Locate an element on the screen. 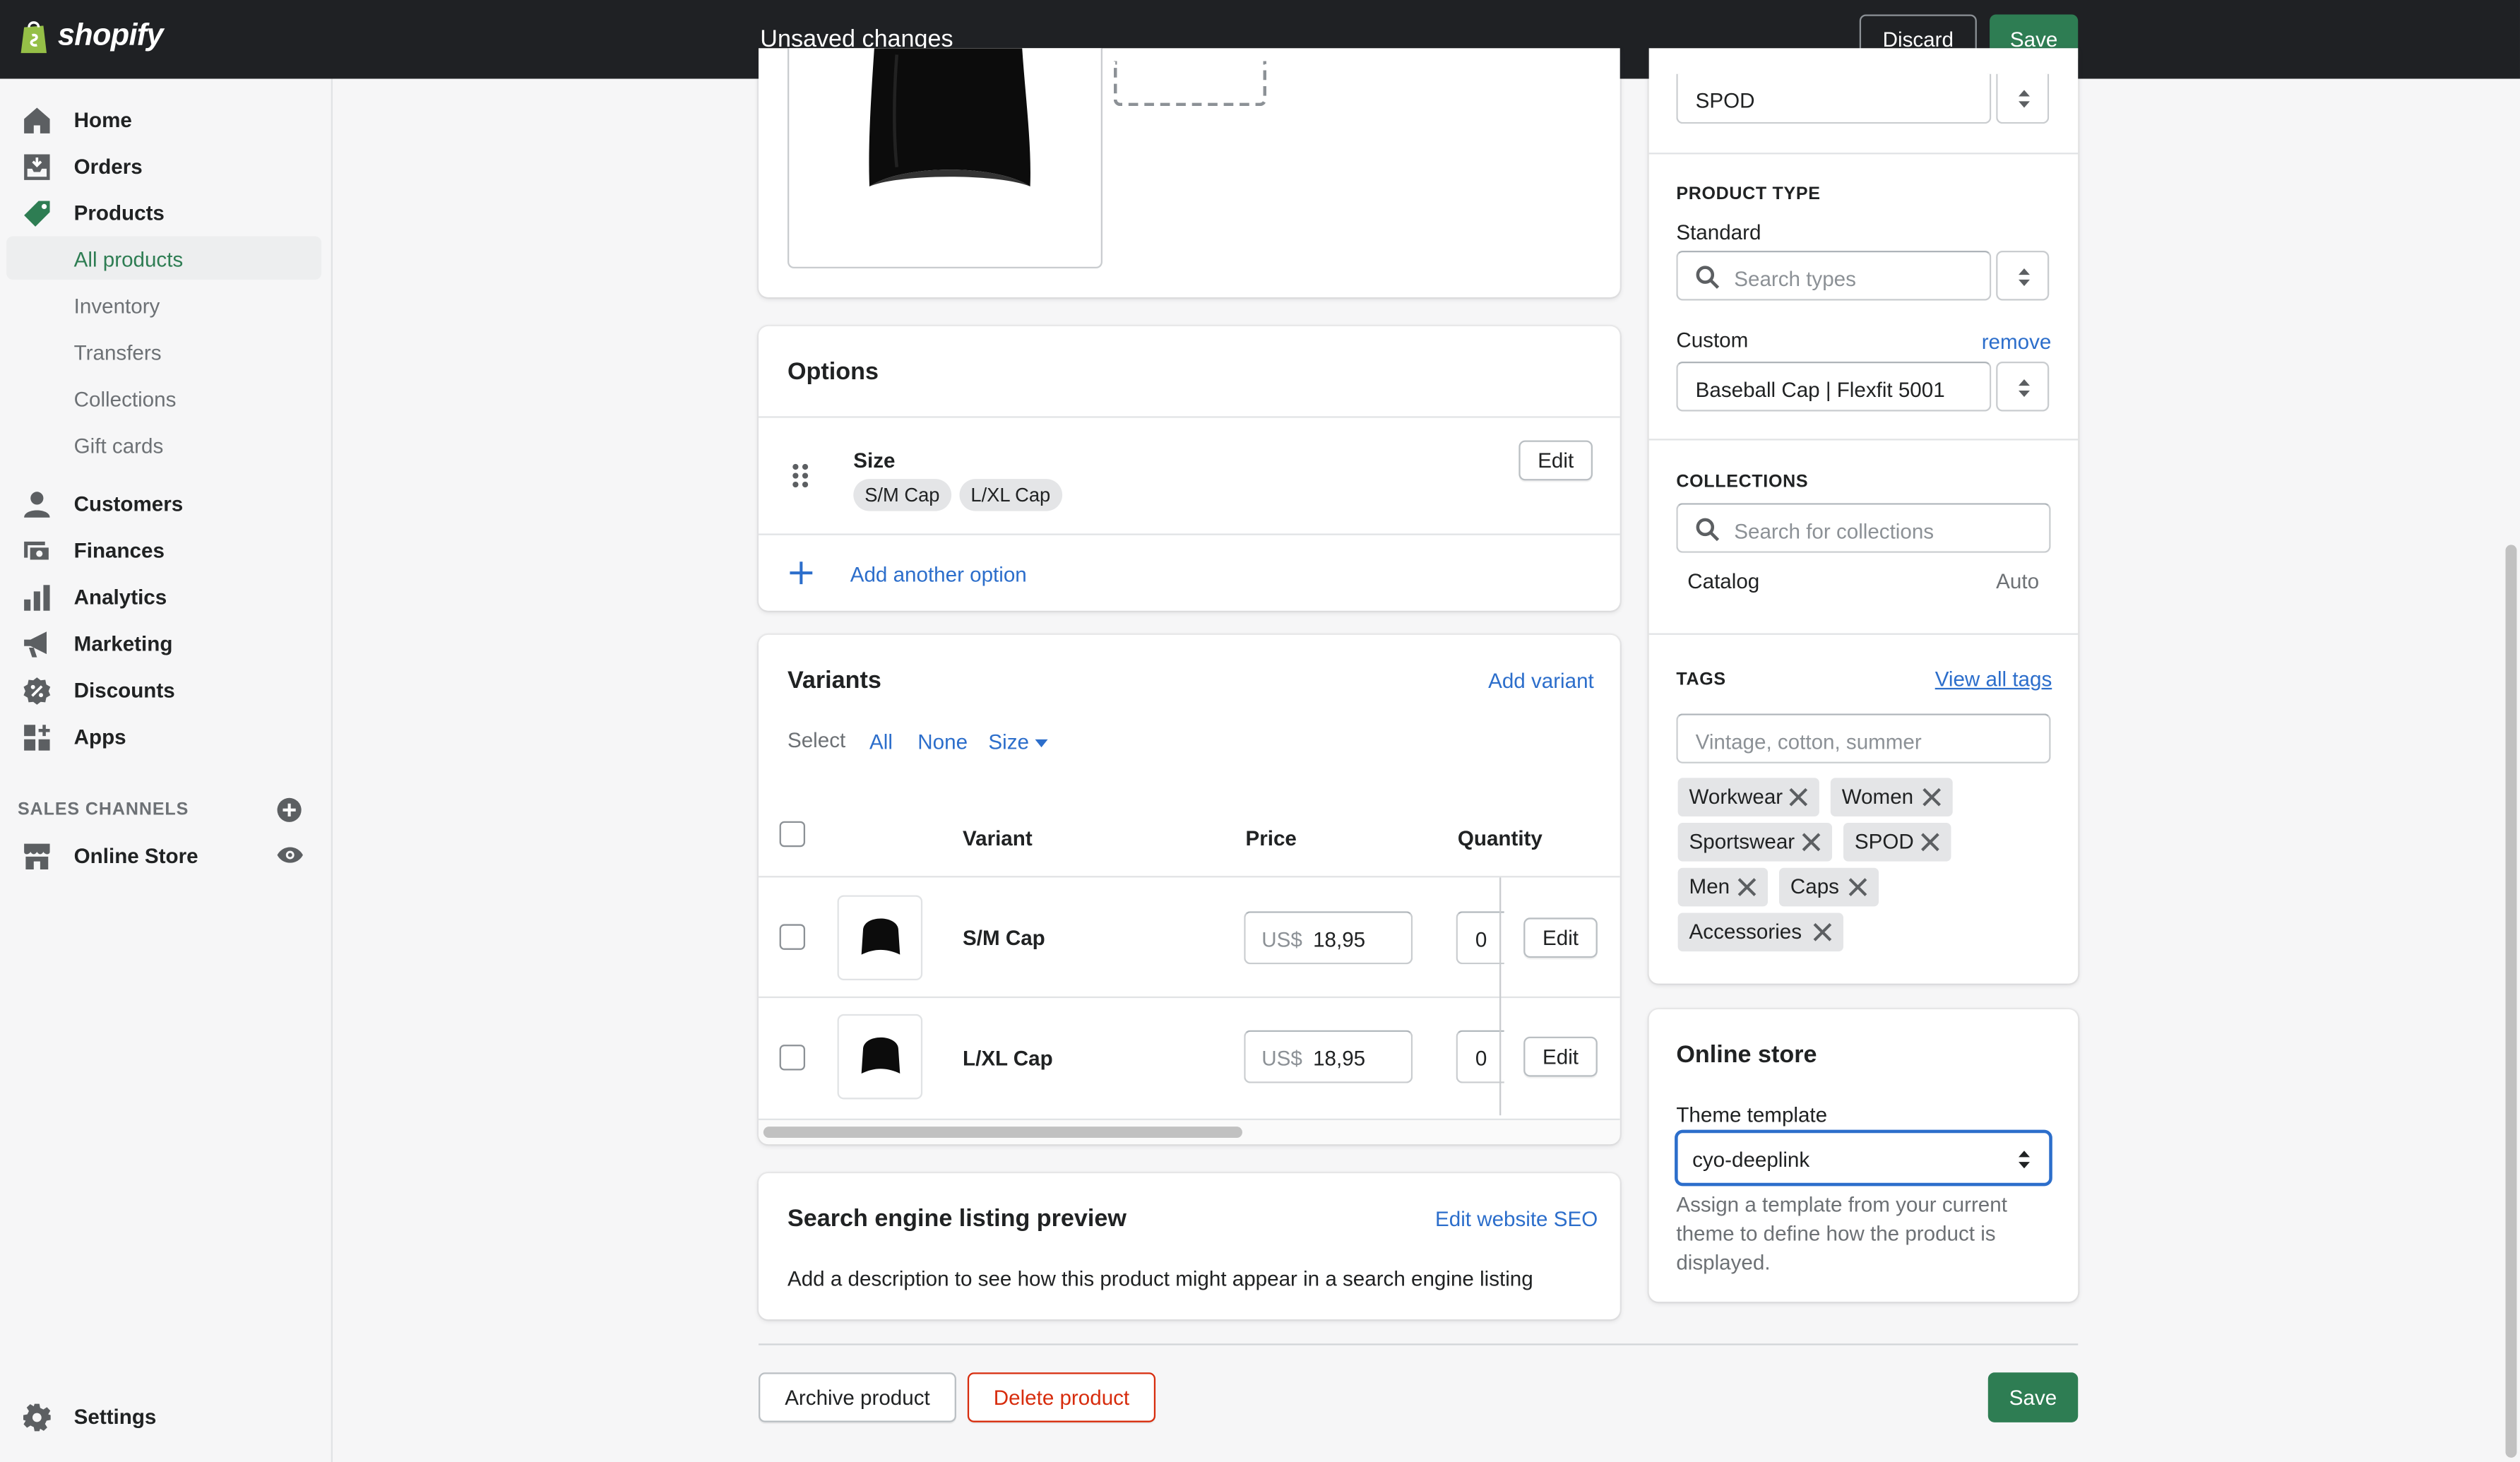 The width and height of the screenshot is (2520, 1462). cap-thumbnail-image is located at coordinates (881, 1055).